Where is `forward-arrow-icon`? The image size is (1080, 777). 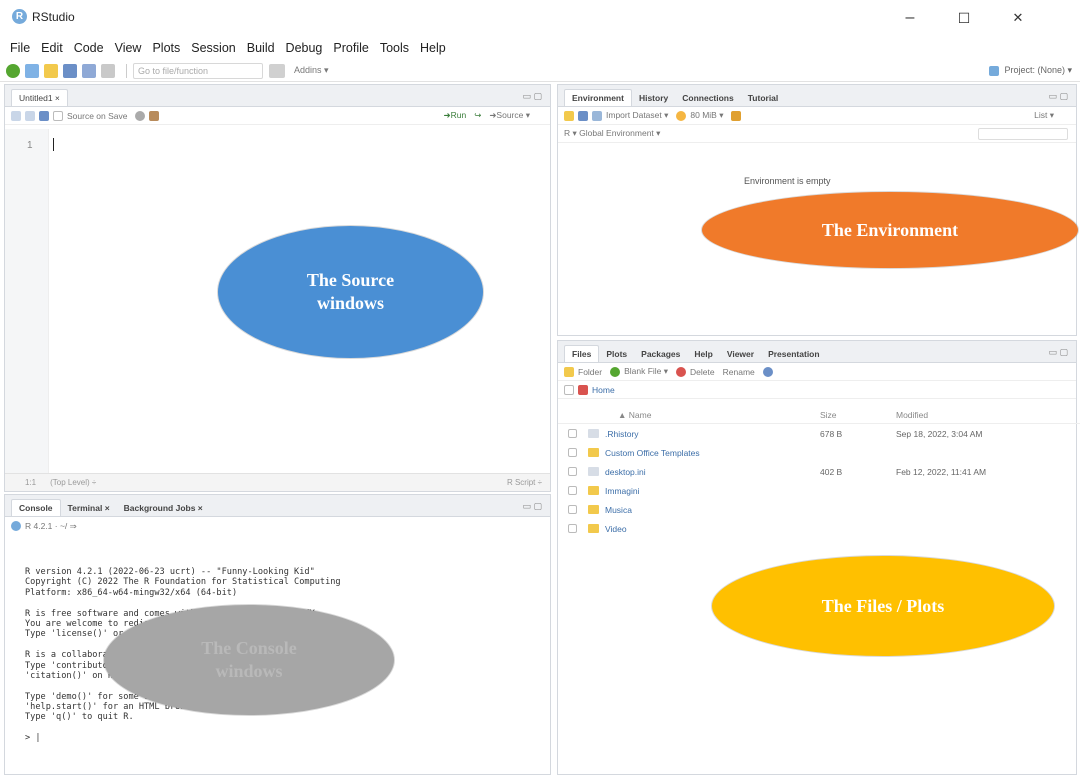
forward-arrow-icon is located at coordinates (30, 115).